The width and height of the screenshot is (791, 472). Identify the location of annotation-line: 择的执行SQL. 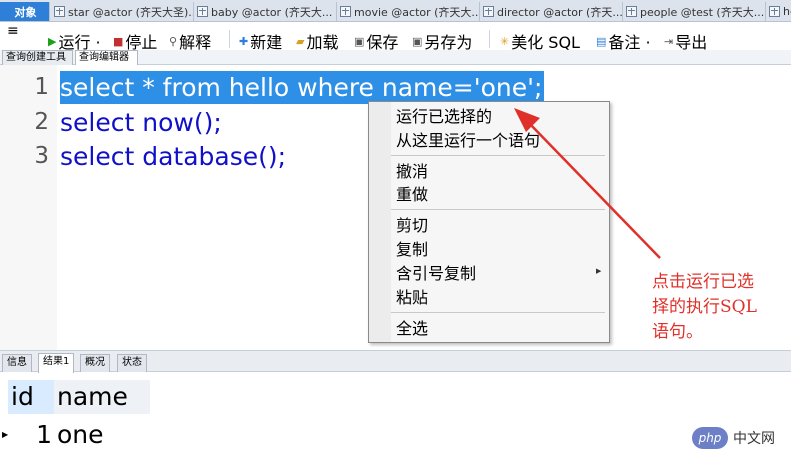
(704, 307).